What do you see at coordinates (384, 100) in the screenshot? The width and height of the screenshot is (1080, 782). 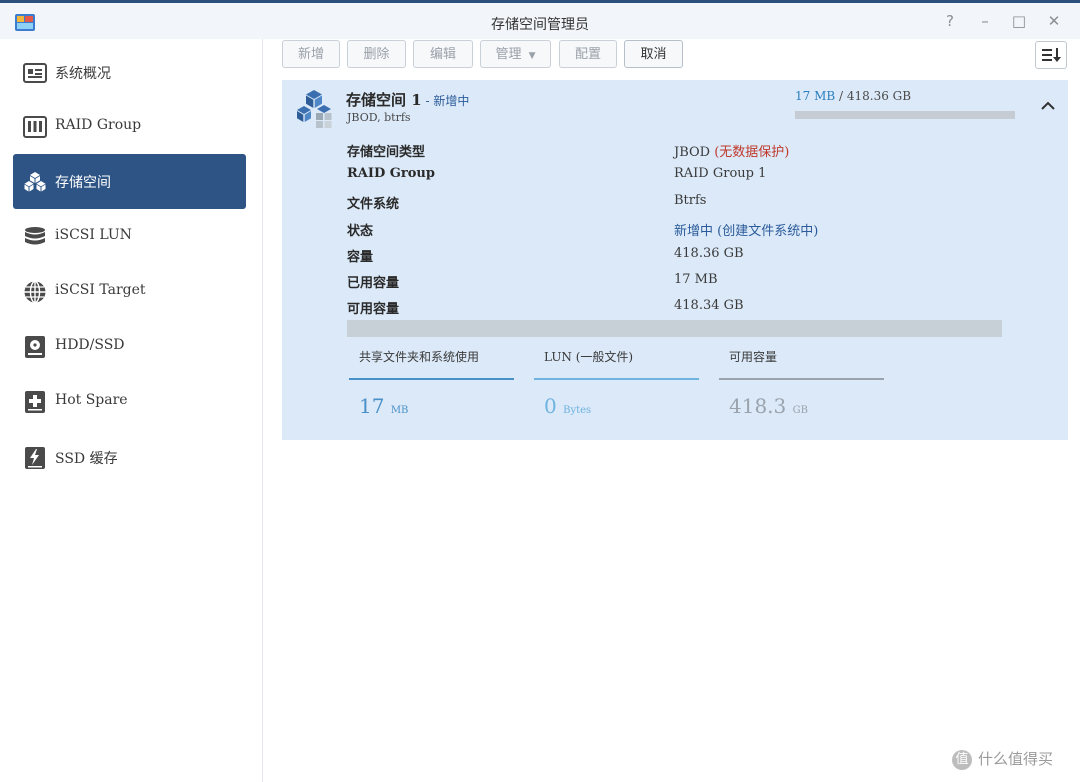 I see `volume-name: 存储空间 1` at bounding box center [384, 100].